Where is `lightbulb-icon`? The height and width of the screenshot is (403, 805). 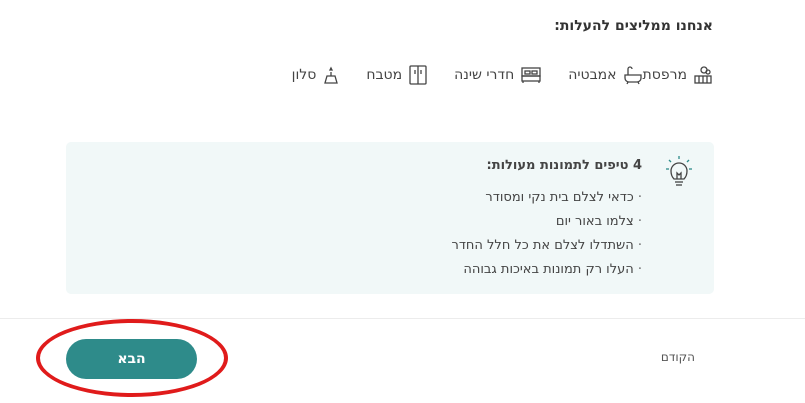
lightbulb-icon is located at coordinates (679, 171).